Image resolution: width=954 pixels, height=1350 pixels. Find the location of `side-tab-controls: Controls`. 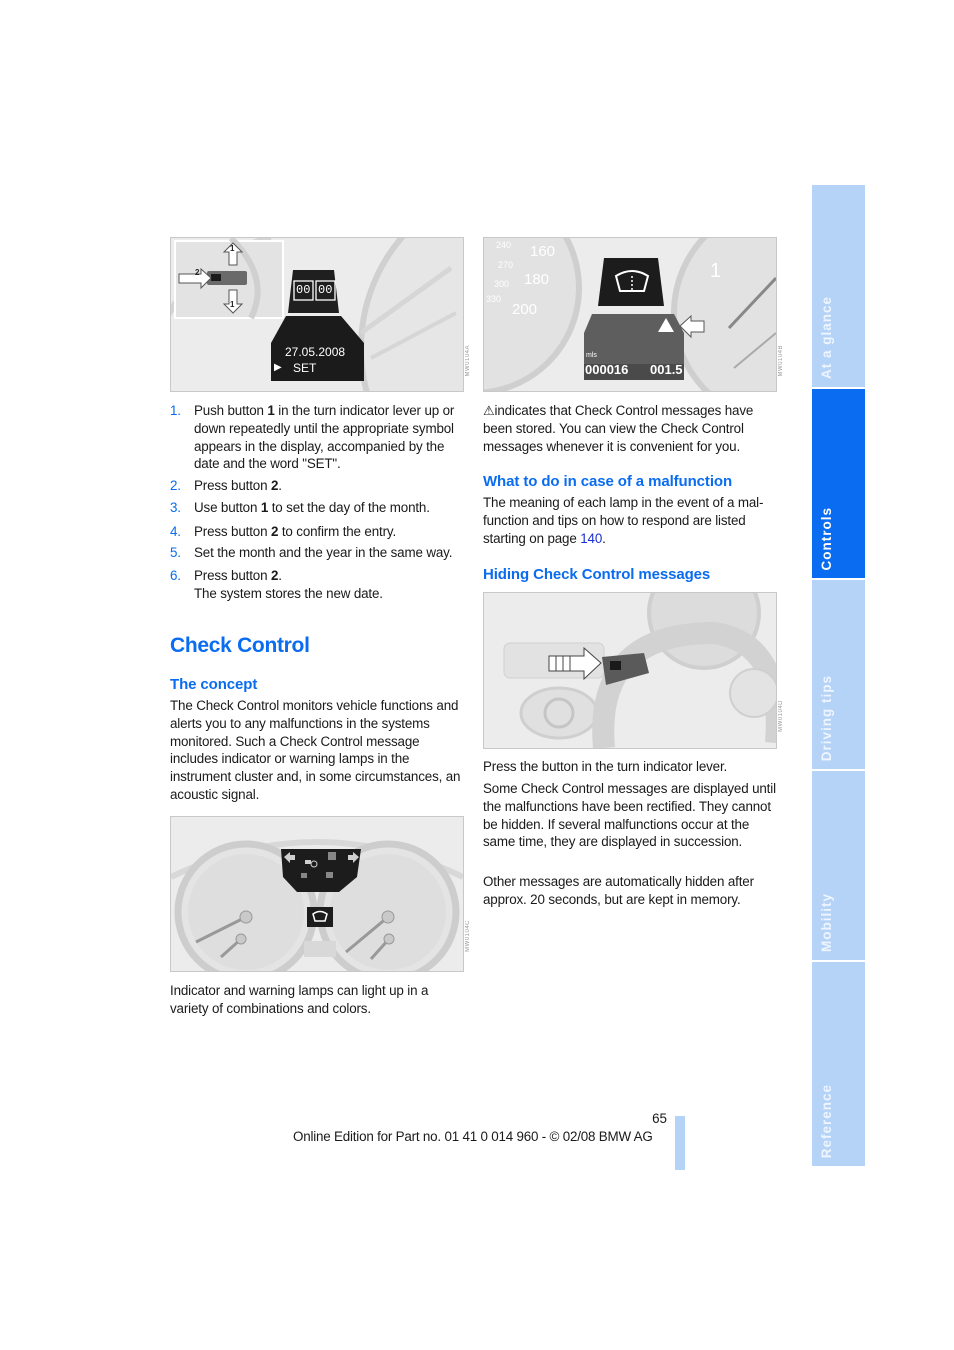

side-tab-controls: Controls is located at coordinates (838, 483).